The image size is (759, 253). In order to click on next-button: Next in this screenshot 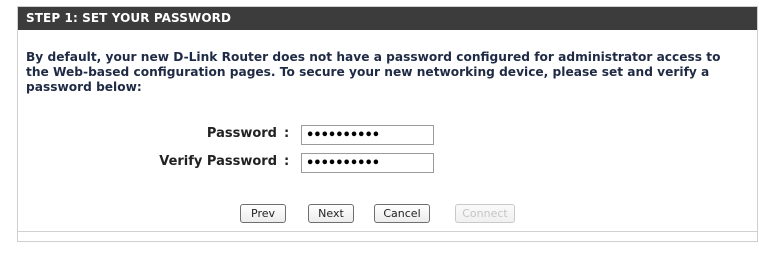, I will do `click(331, 213)`.